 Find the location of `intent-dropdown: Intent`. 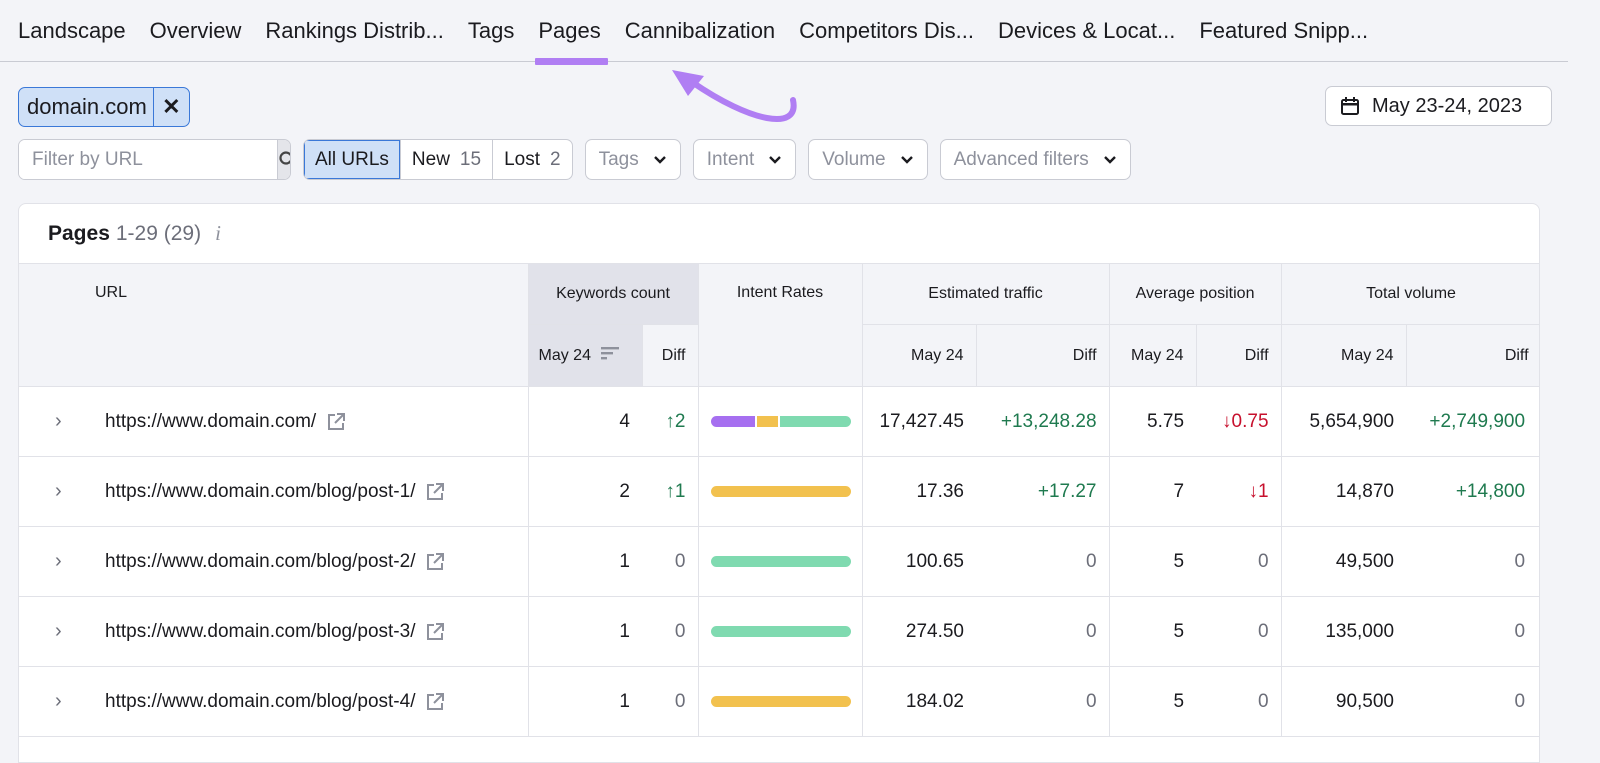

intent-dropdown: Intent is located at coordinates (744, 159).